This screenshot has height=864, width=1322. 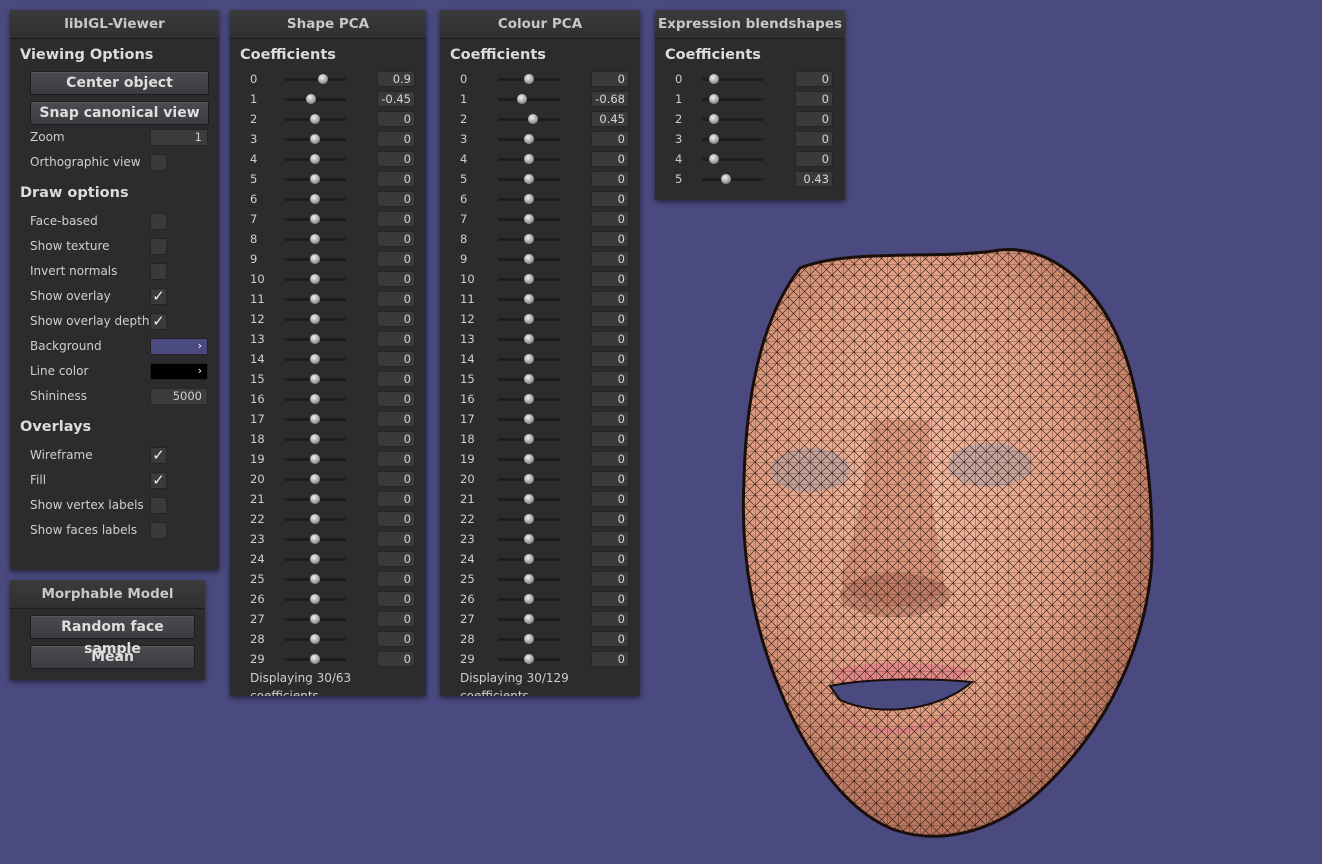 I want to click on mean-button: Mean, so click(x=112, y=657).